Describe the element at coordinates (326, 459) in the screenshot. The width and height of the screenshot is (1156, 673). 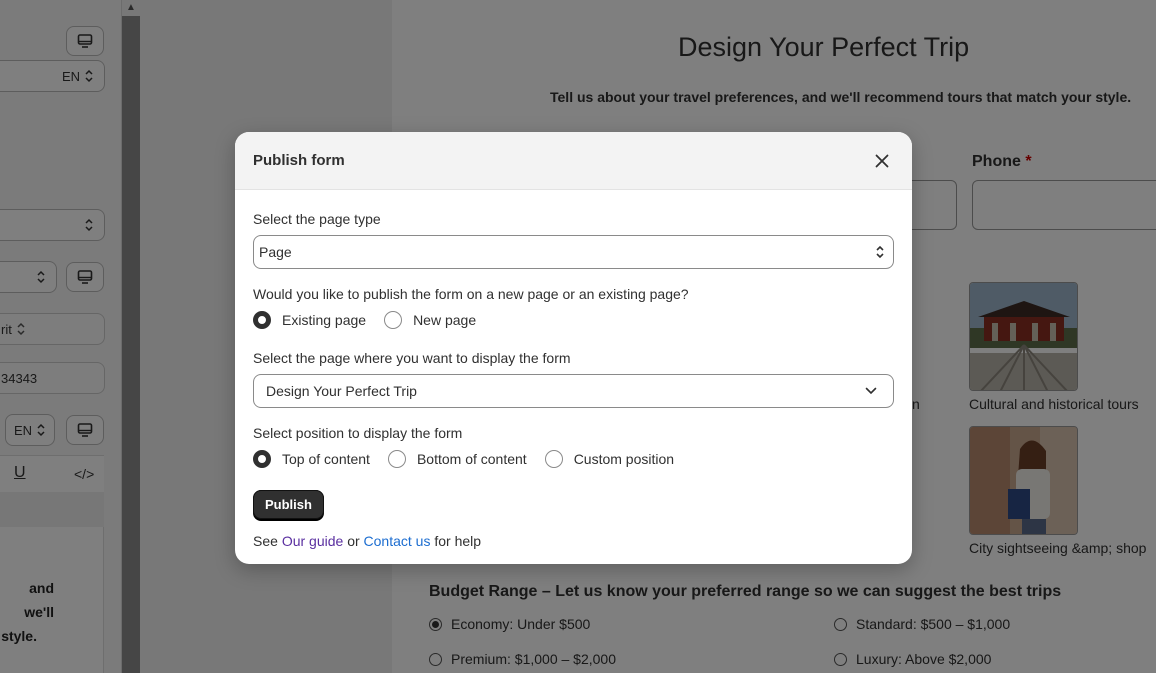
I see `radio-top-label: Top of content` at that location.